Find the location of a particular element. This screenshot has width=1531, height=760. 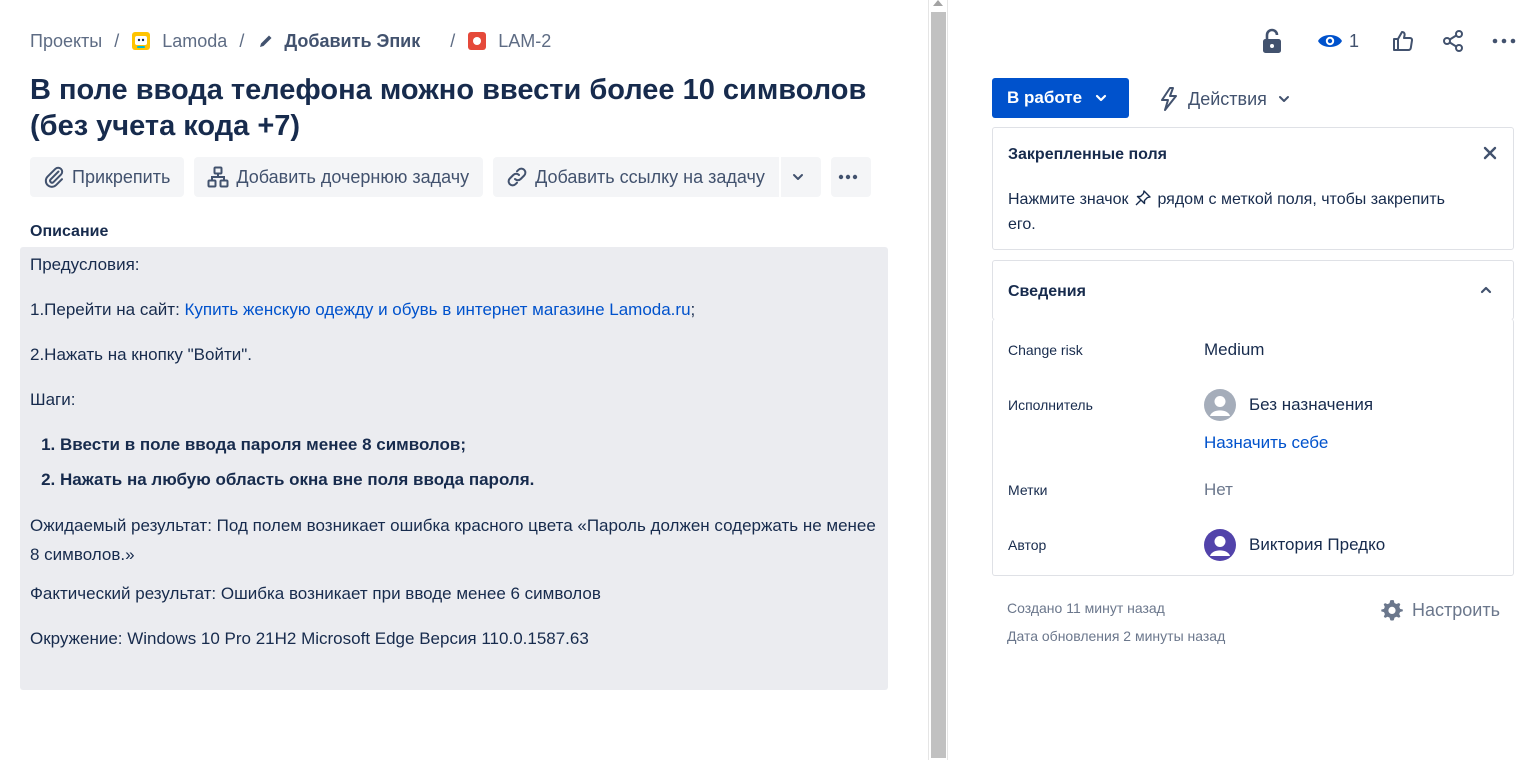

breadcrumb-project: Lamoda is located at coordinates (179, 41).